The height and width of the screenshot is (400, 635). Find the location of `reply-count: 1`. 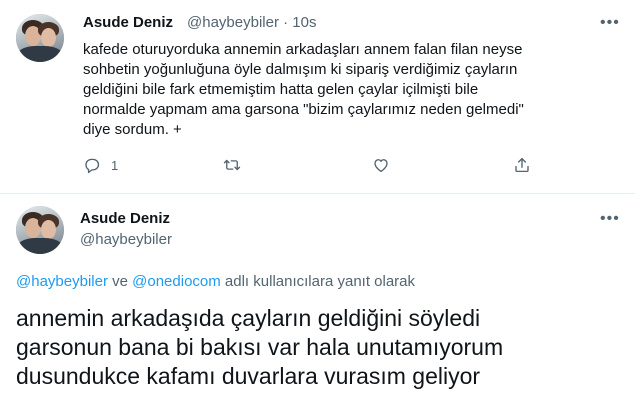

reply-count: 1 is located at coordinates (115, 165).